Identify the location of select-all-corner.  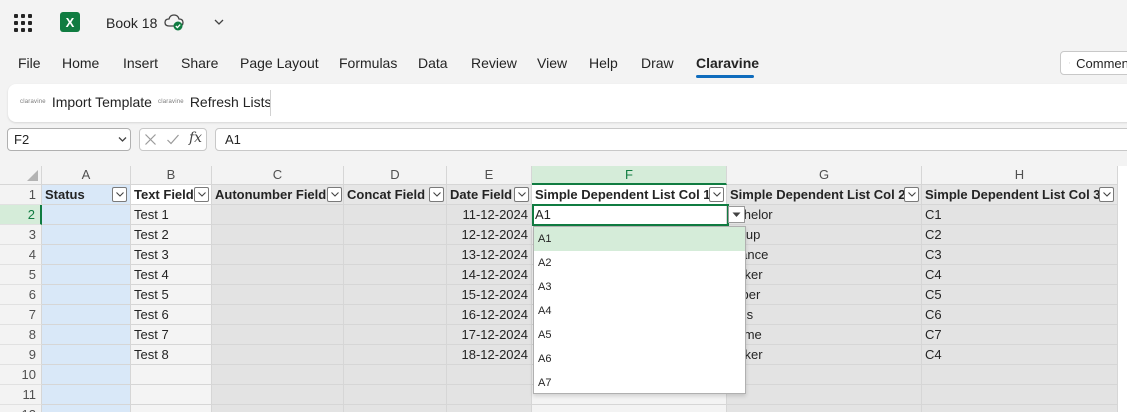
(21, 175).